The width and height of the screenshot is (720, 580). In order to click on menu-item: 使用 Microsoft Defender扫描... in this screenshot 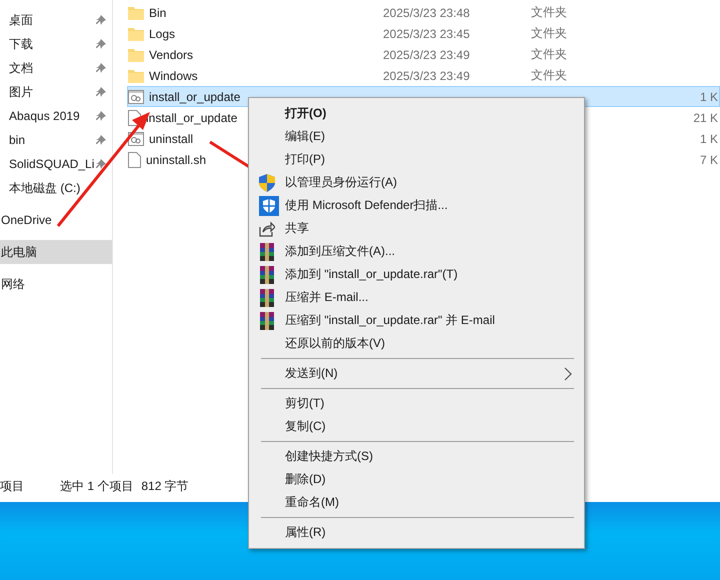, I will do `click(416, 205)`.